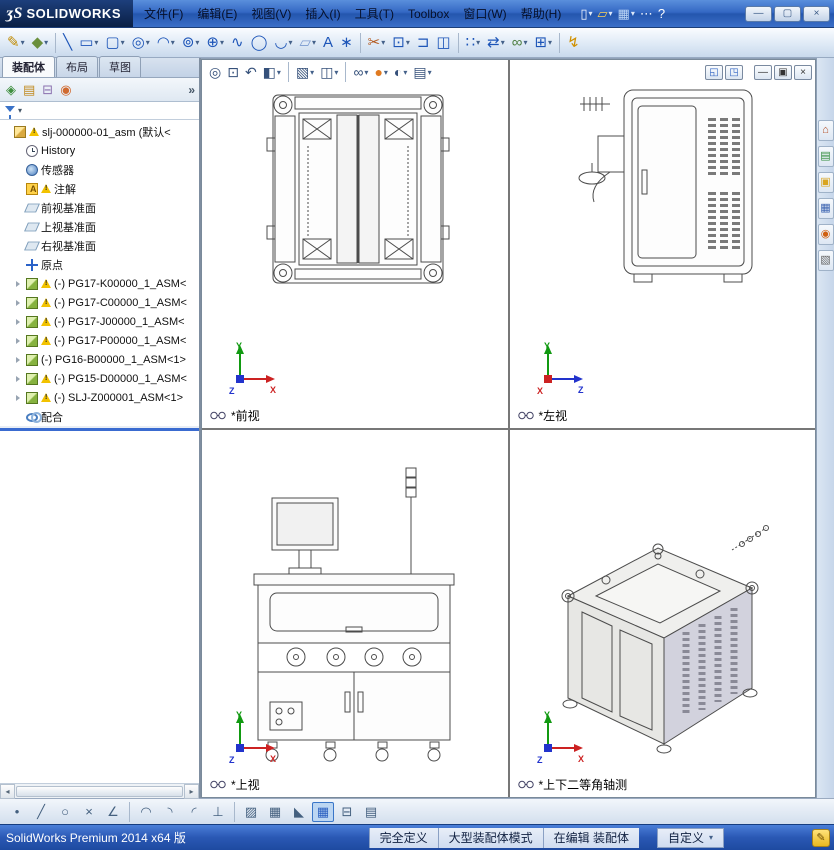  Describe the element at coordinates (783, 72) in the screenshot. I see `doc-restore-icon: ▣` at that location.